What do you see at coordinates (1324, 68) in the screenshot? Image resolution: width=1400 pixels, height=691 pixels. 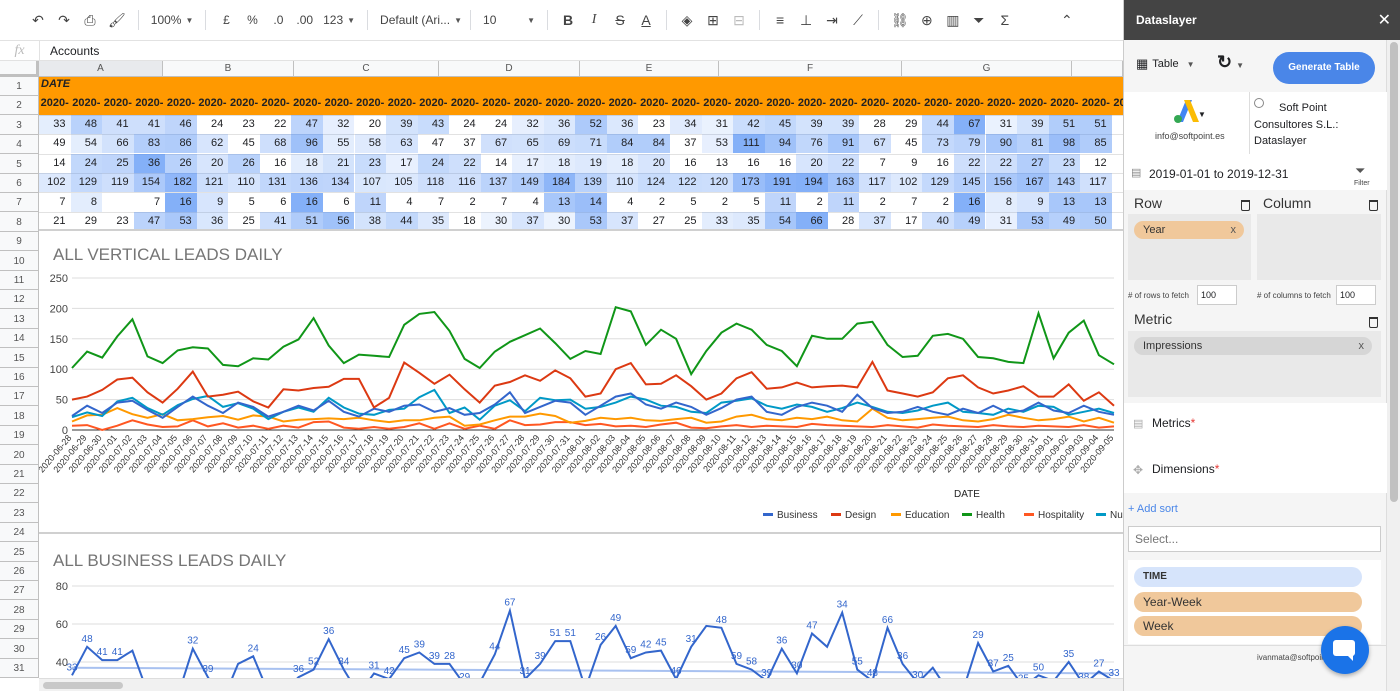 I see `generate-table-button: Generate Table` at bounding box center [1324, 68].